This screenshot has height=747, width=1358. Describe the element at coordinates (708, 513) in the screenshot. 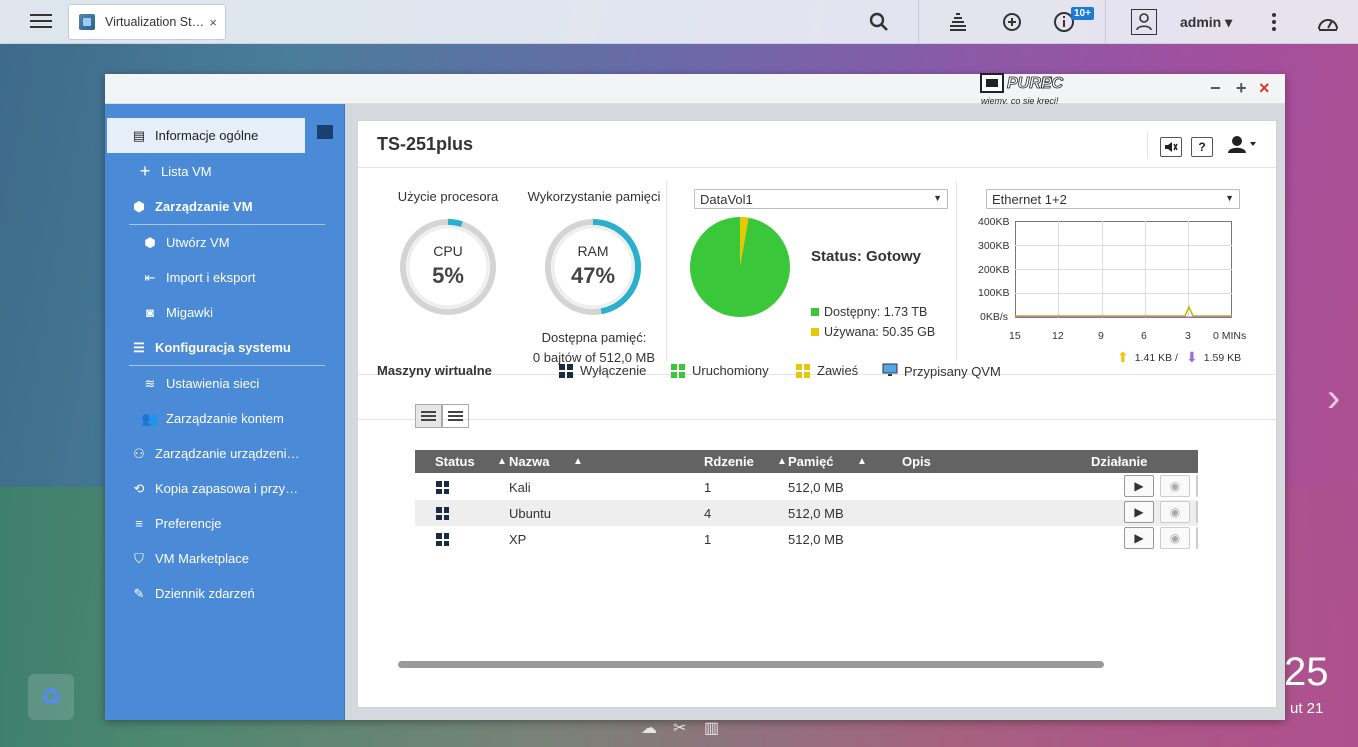

I see `vm-cores: 4` at that location.